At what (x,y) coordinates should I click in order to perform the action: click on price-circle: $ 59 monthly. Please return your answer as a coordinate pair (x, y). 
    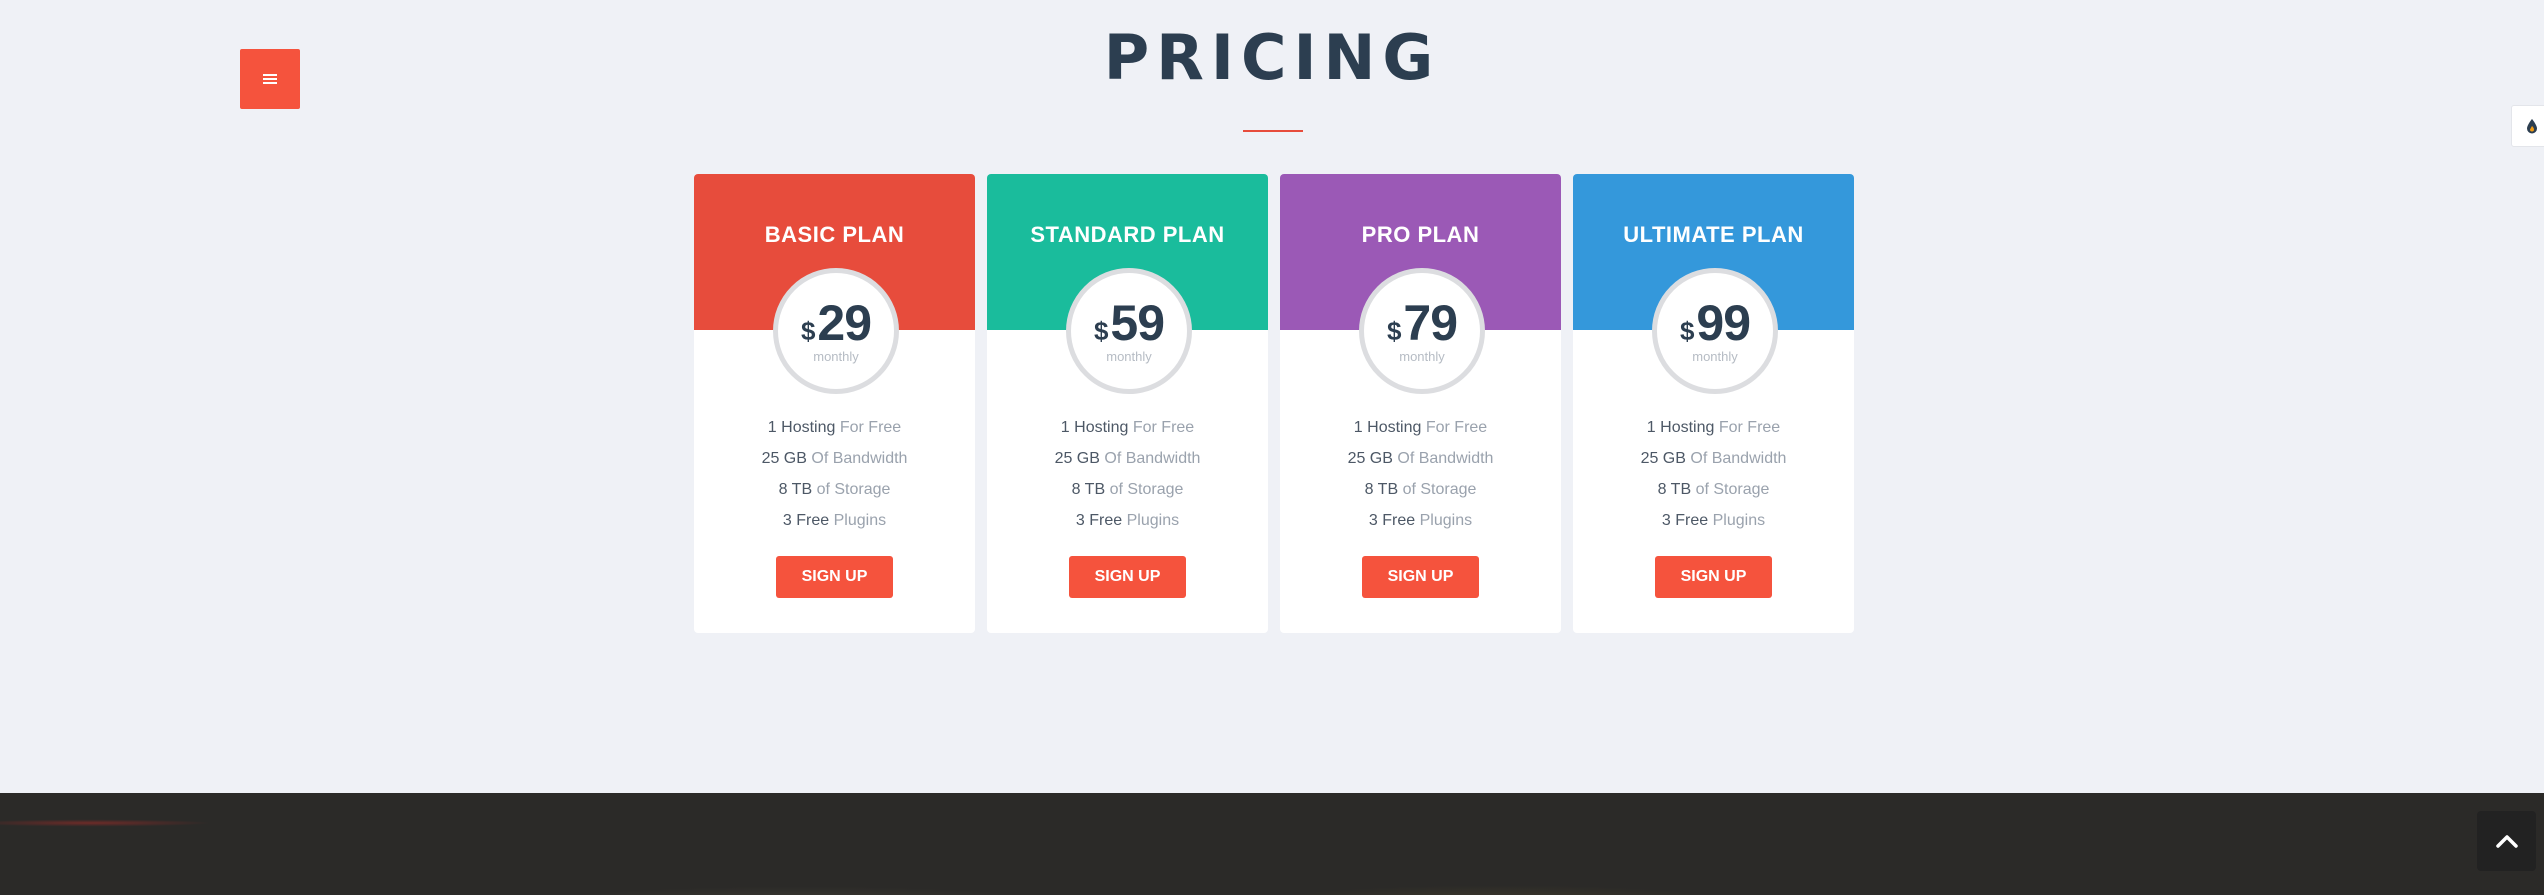
    Looking at the image, I should click on (1129, 331).